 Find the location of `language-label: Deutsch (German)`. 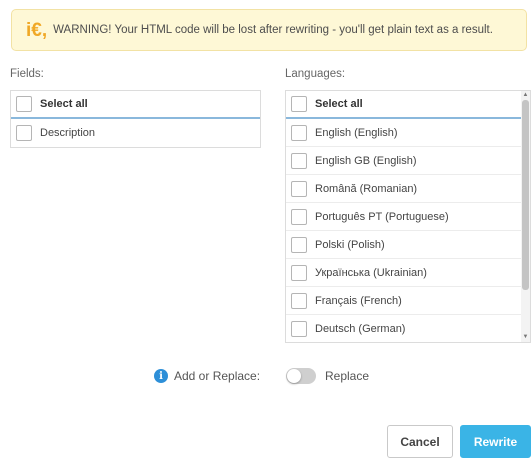

language-label: Deutsch (German) is located at coordinates (360, 328).